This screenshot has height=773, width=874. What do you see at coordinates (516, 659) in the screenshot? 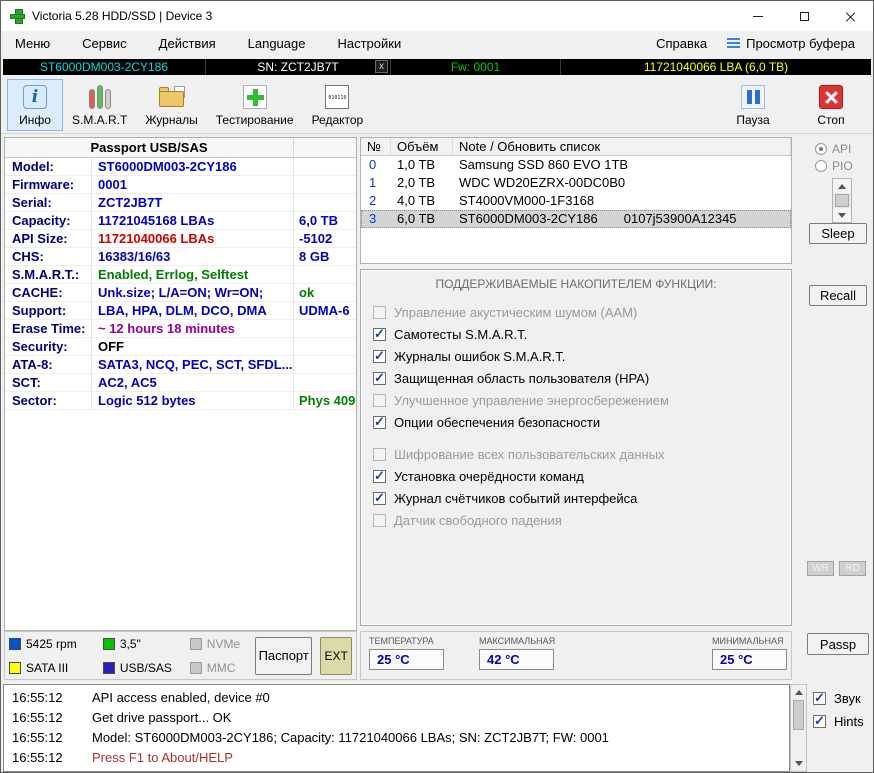
I see `temperature-max-value: 42 °C` at bounding box center [516, 659].